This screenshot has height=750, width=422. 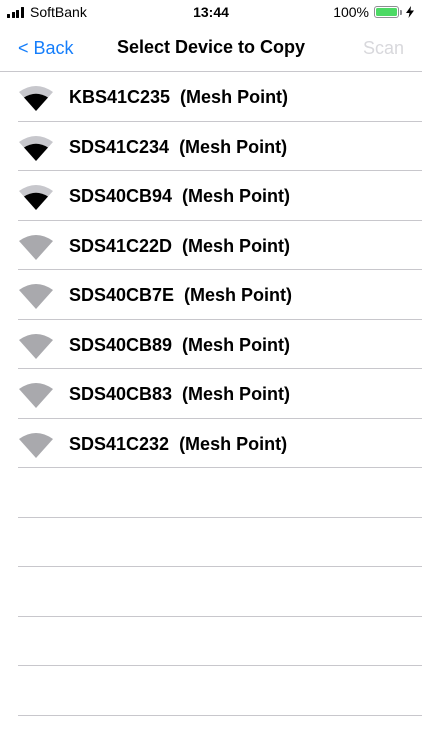 I want to click on page-title: Select Device to Copy, so click(x=211, y=47).